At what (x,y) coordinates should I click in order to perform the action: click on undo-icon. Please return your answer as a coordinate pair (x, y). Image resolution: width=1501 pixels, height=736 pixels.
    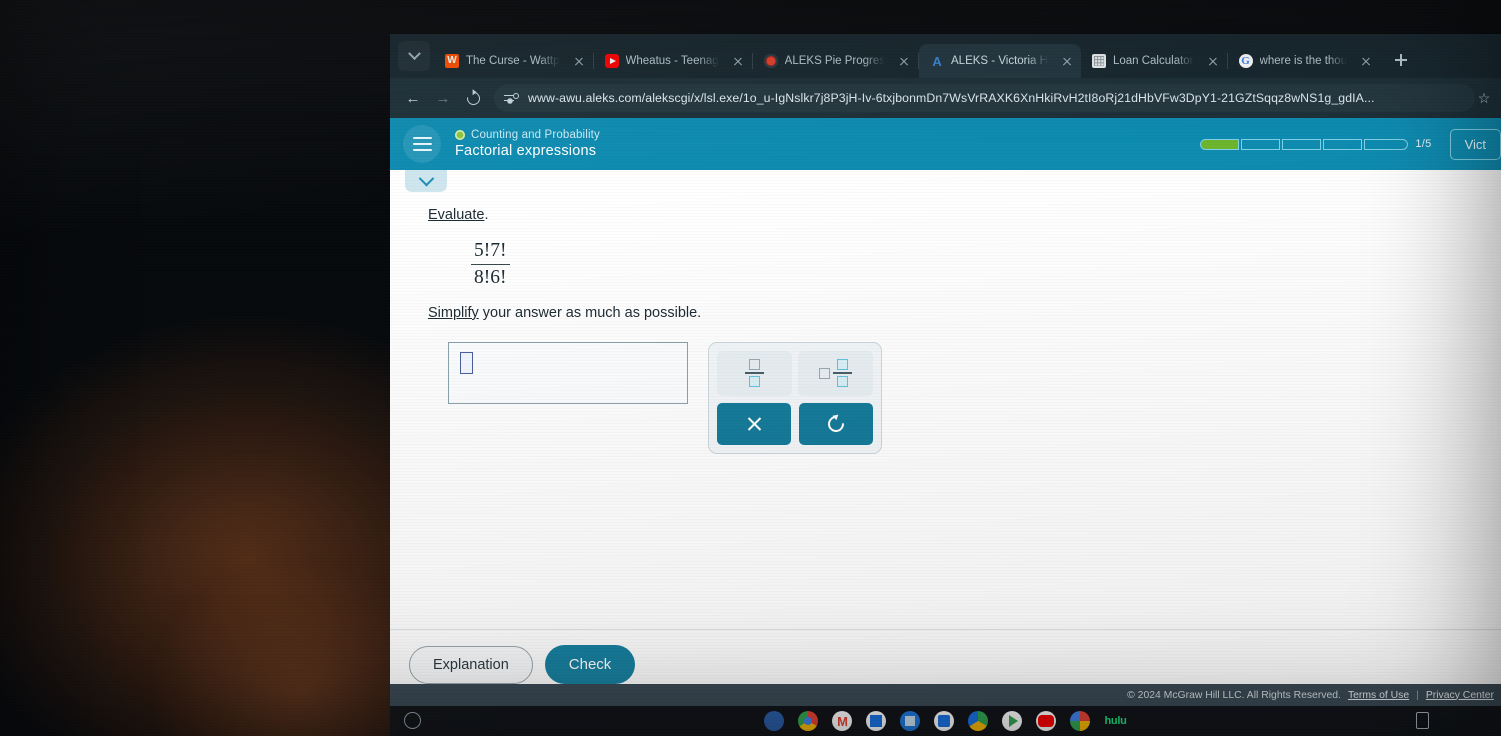
    Looking at the image, I should click on (836, 424).